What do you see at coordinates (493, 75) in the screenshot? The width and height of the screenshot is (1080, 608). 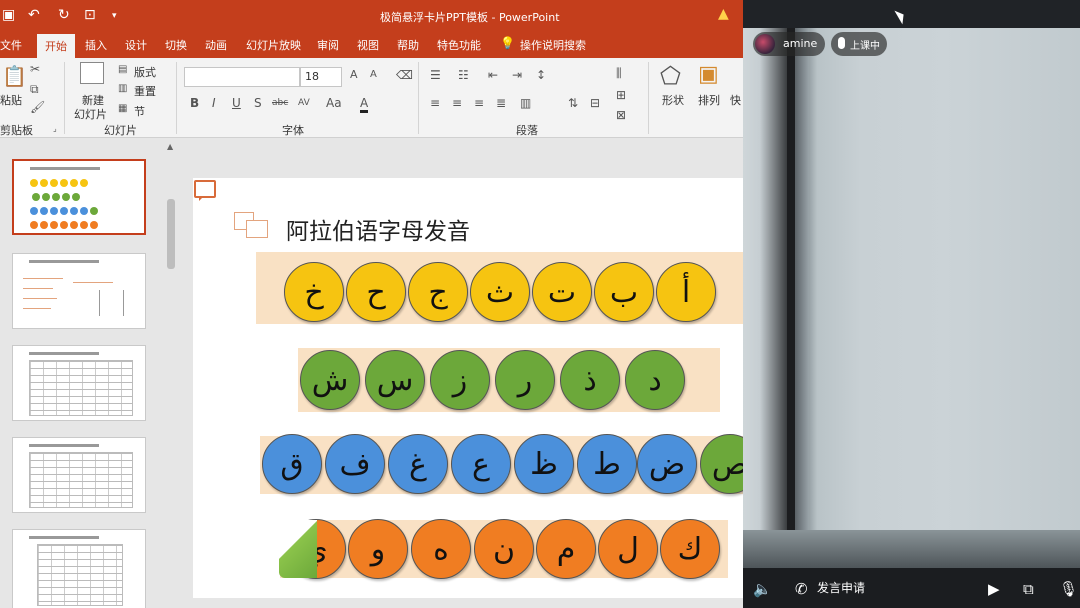 I see `decrease-indent-icon: ⇤` at bounding box center [493, 75].